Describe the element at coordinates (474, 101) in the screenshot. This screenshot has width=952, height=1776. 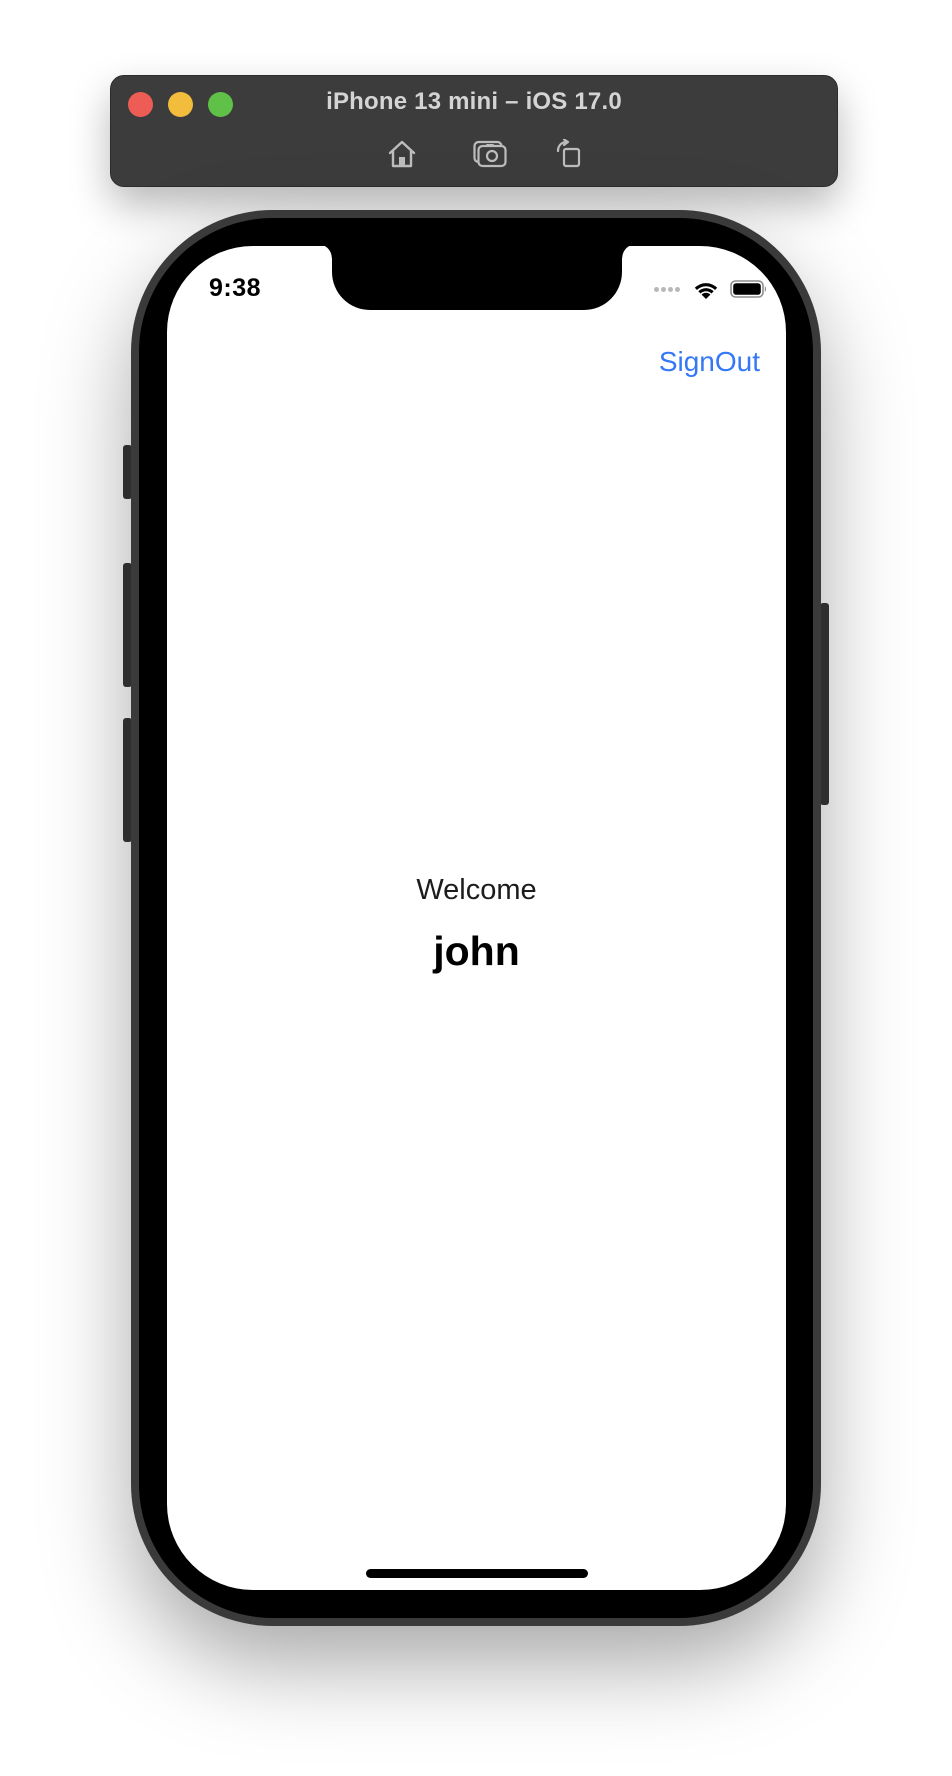
I see `simulator-title: iPhone 13 mini – iOS 17.0` at that location.